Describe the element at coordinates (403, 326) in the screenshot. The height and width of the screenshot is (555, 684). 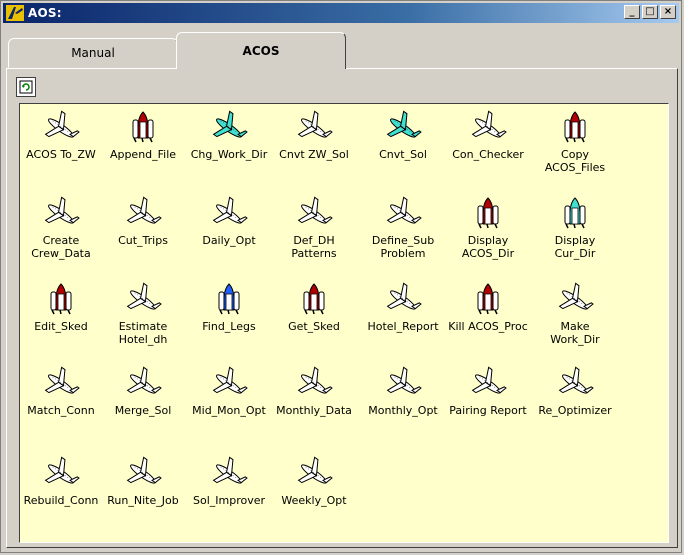
I see `launcher-item-label: Hotel_Report` at that location.